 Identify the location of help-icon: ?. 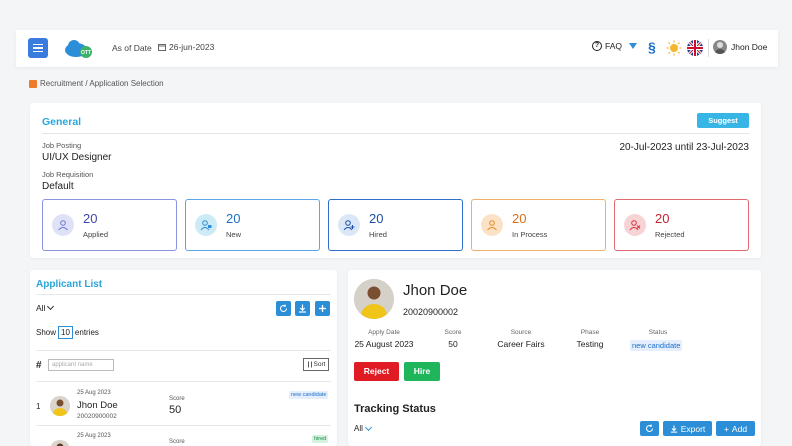
(597, 46).